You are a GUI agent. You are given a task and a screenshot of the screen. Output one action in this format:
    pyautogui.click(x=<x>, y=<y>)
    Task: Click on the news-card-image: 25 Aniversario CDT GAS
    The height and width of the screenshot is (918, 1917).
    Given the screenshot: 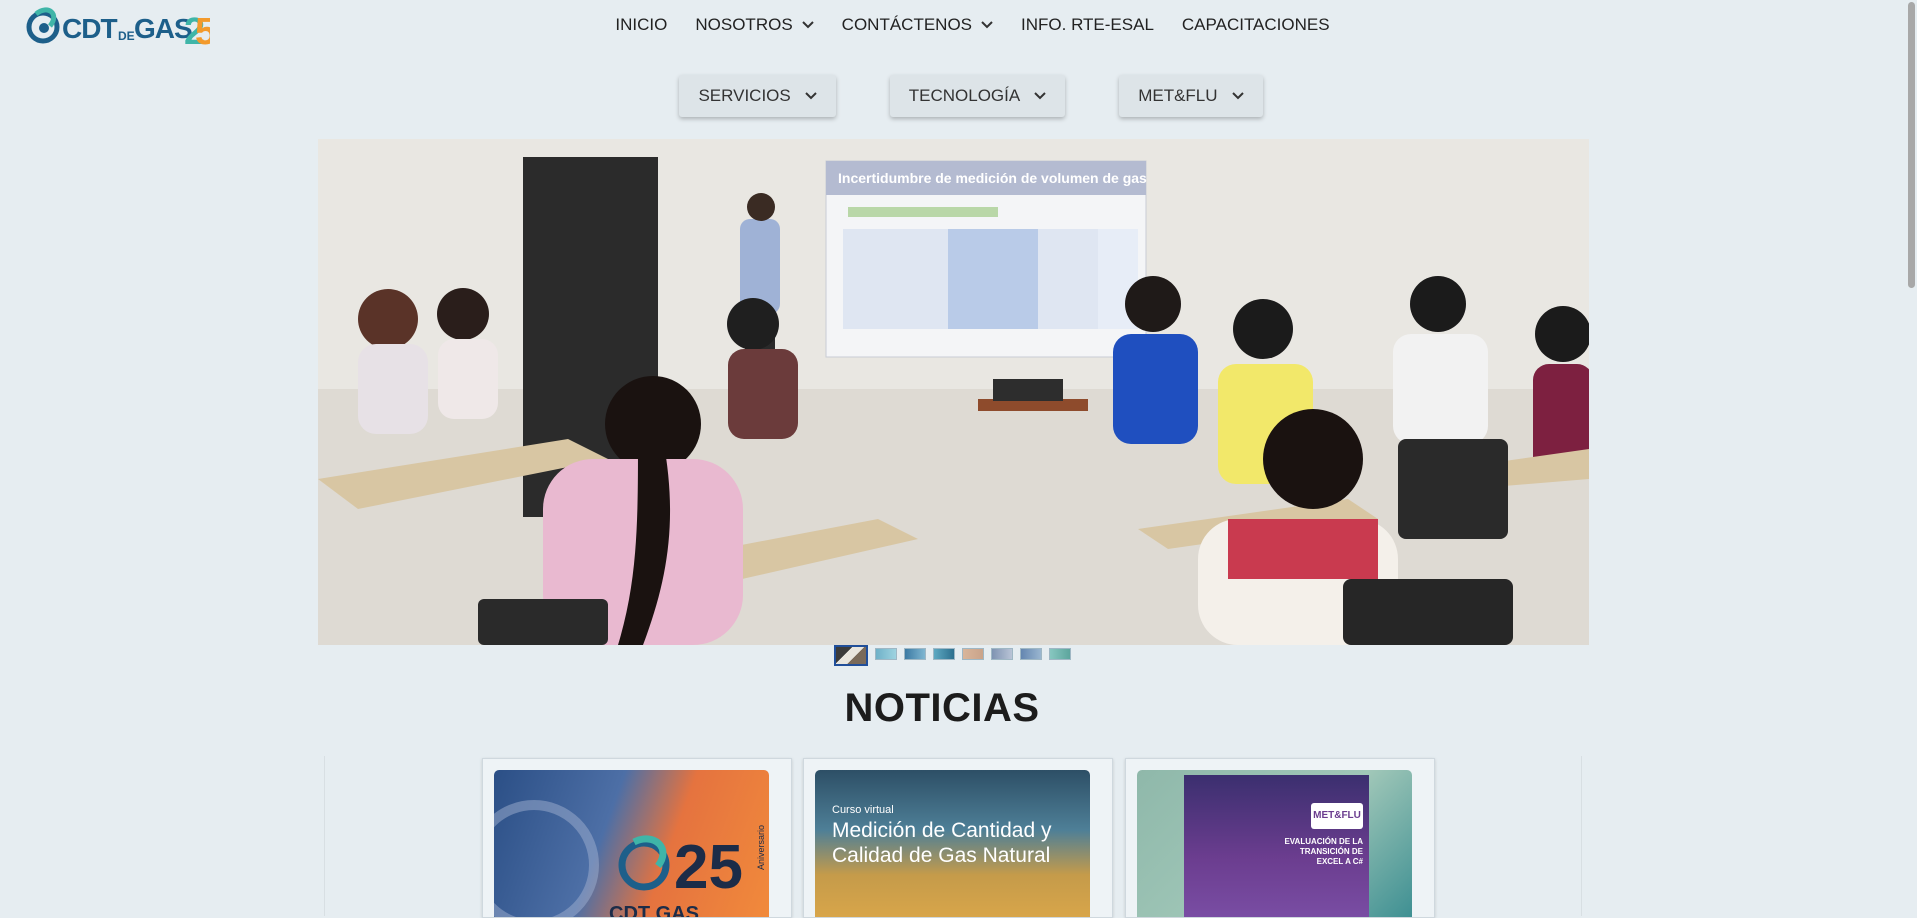 What is the action you would take?
    pyautogui.click(x=631, y=844)
    